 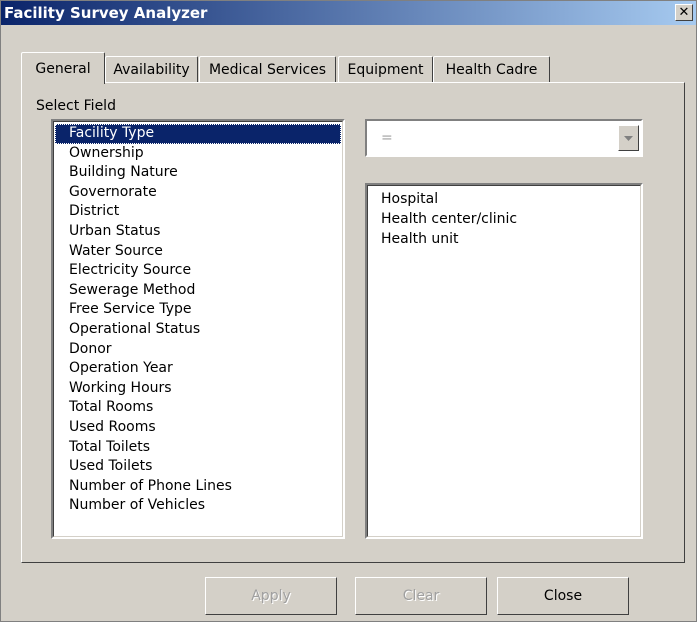 What do you see at coordinates (198, 467) in the screenshot?
I see `list-item: Used Toilets` at bounding box center [198, 467].